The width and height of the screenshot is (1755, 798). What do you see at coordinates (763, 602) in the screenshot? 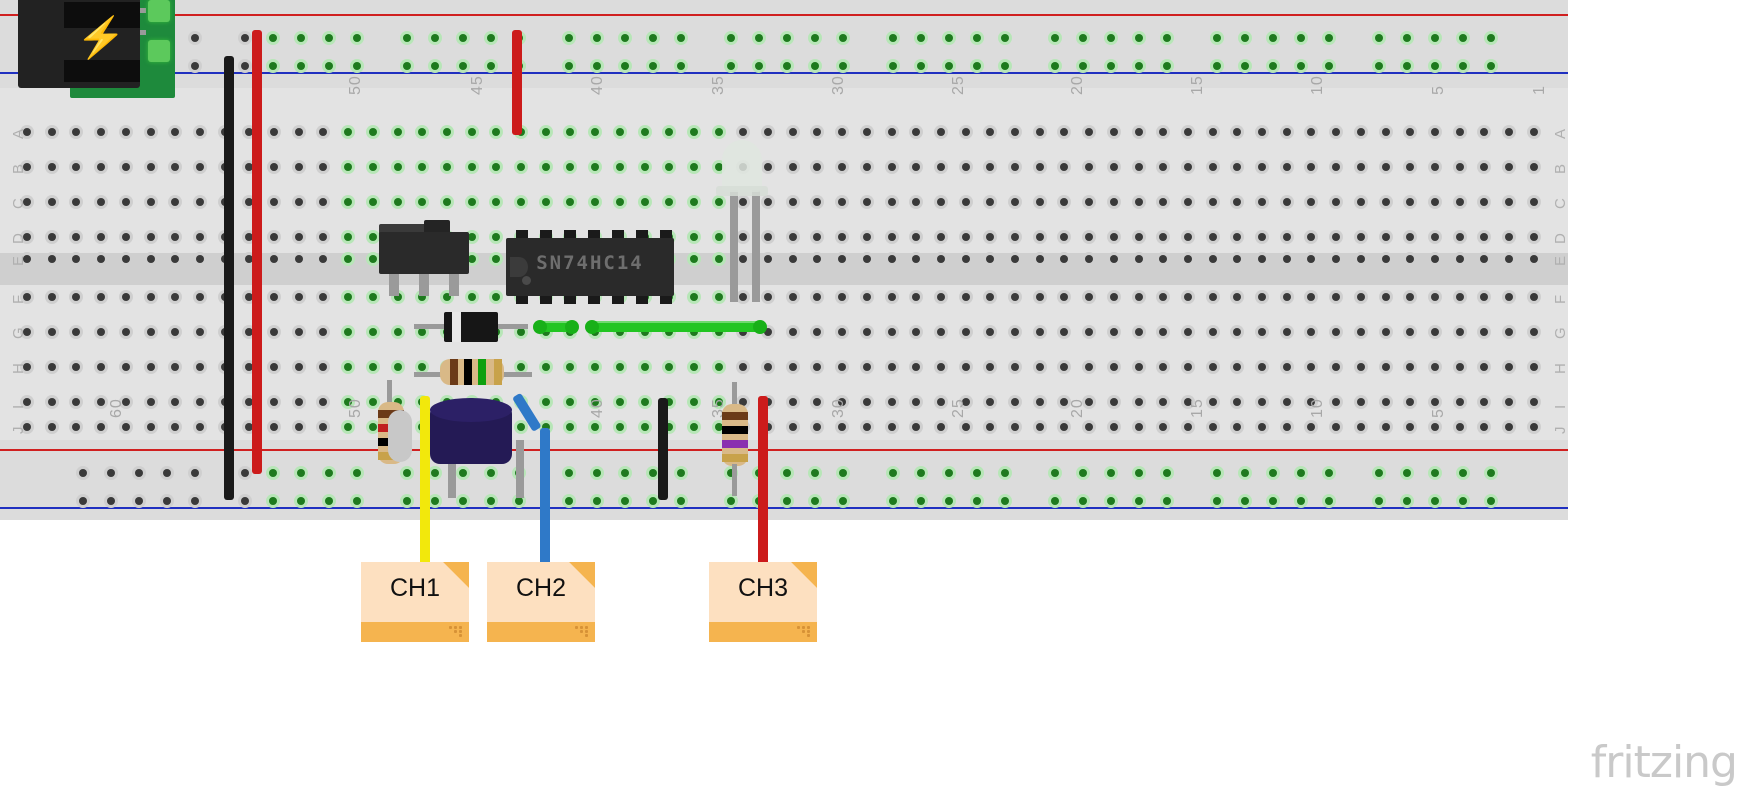
I see `note-ch3: CH3` at bounding box center [763, 602].